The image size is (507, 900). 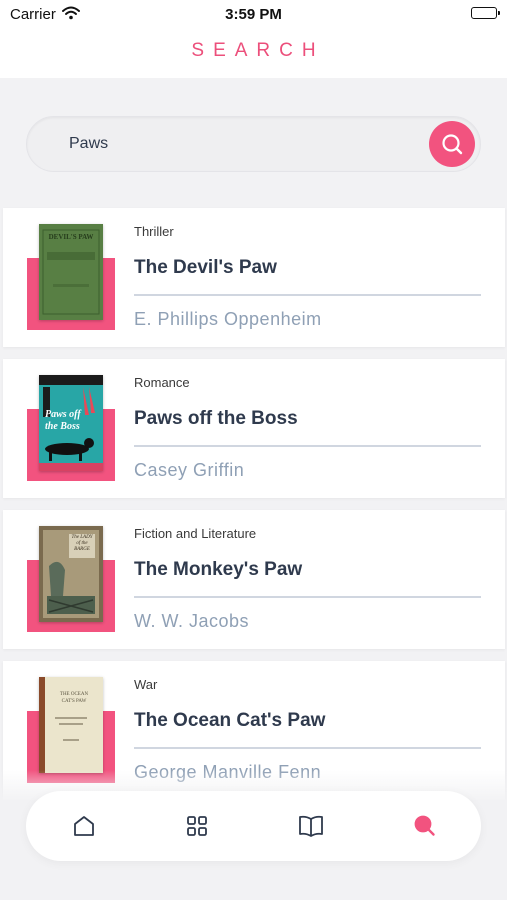 What do you see at coordinates (71, 272) in the screenshot?
I see `book-cover: DEVIL'S PAW` at bounding box center [71, 272].